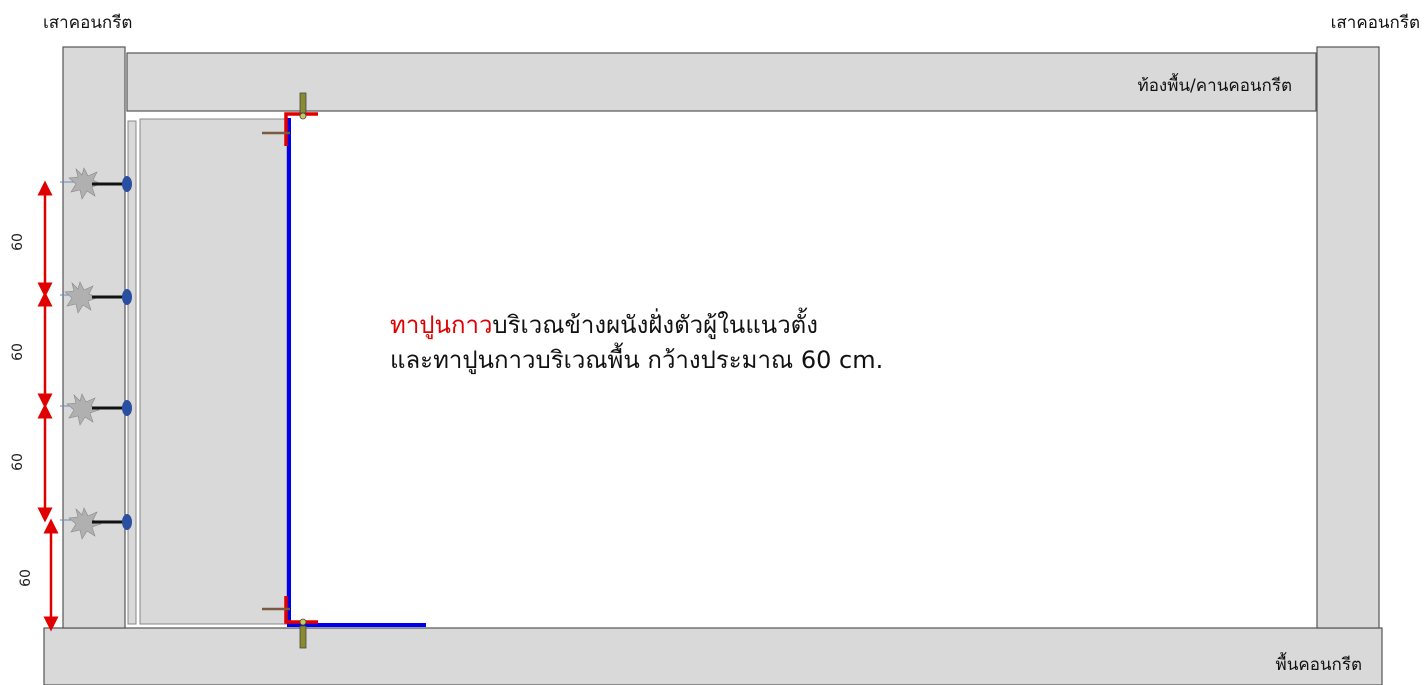  What do you see at coordinates (132, 372) in the screenshot?
I see `thin-wall-panel` at bounding box center [132, 372].